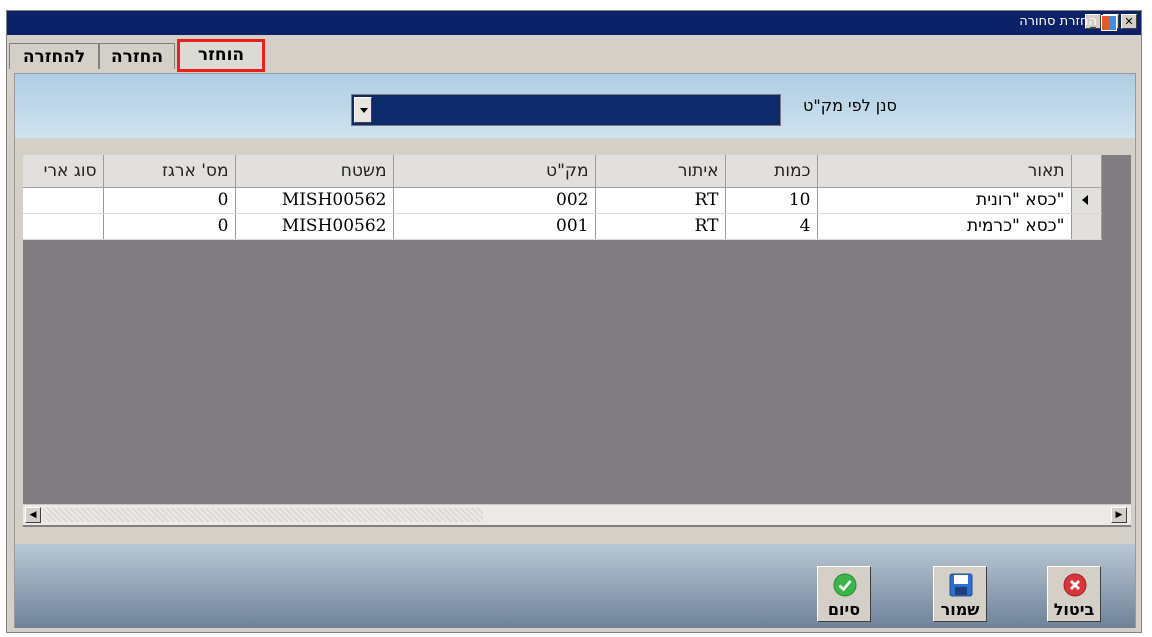  What do you see at coordinates (1075, 585) in the screenshot?
I see `cancel-x-icon` at bounding box center [1075, 585].